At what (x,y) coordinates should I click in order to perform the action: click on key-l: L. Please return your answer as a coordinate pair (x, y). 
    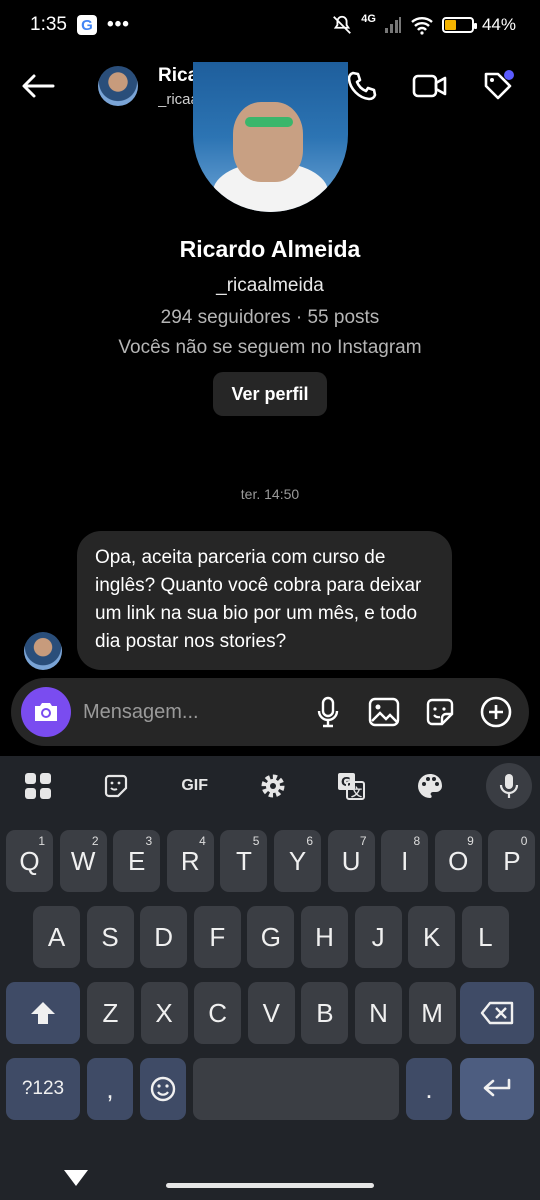
    Looking at the image, I should click on (485, 937).